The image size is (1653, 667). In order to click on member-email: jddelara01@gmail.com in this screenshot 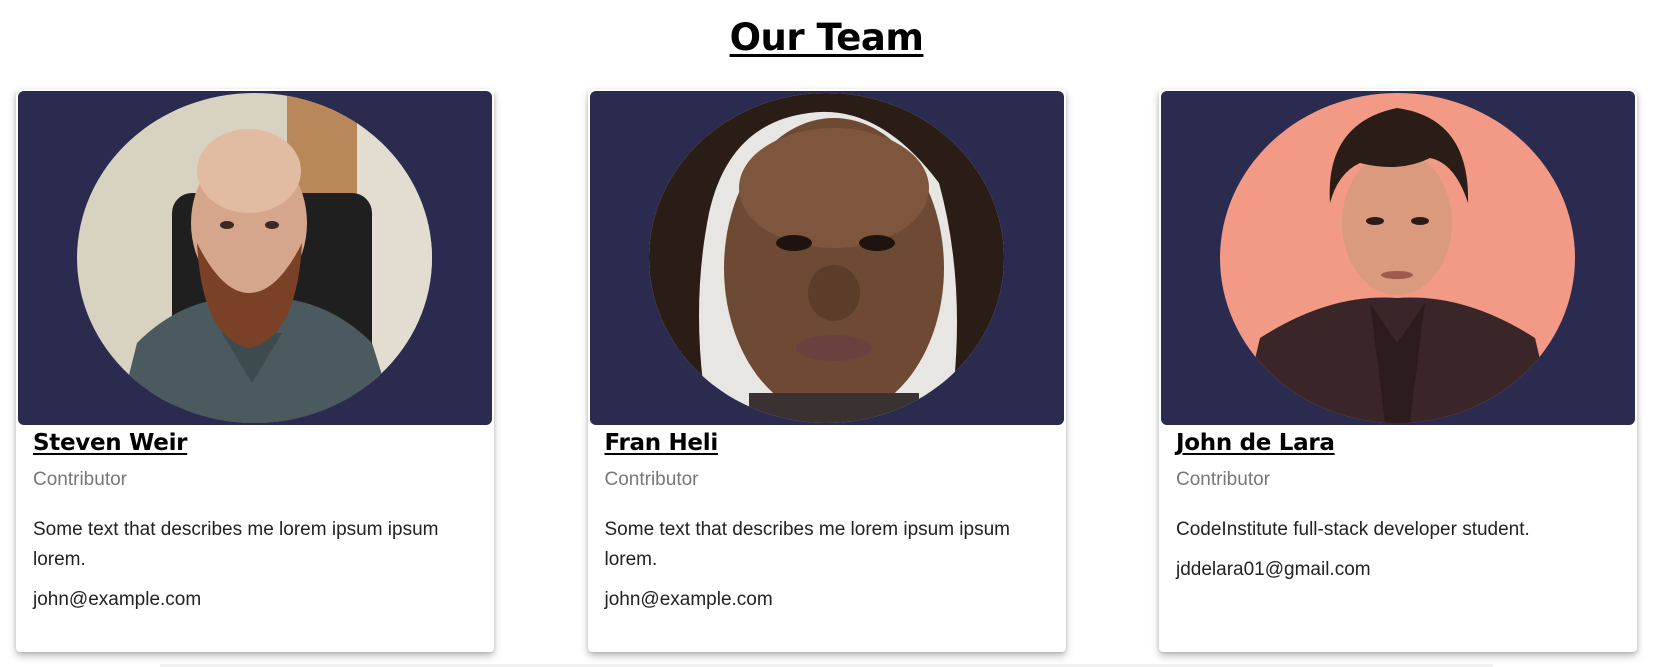, I will do `click(1273, 569)`.